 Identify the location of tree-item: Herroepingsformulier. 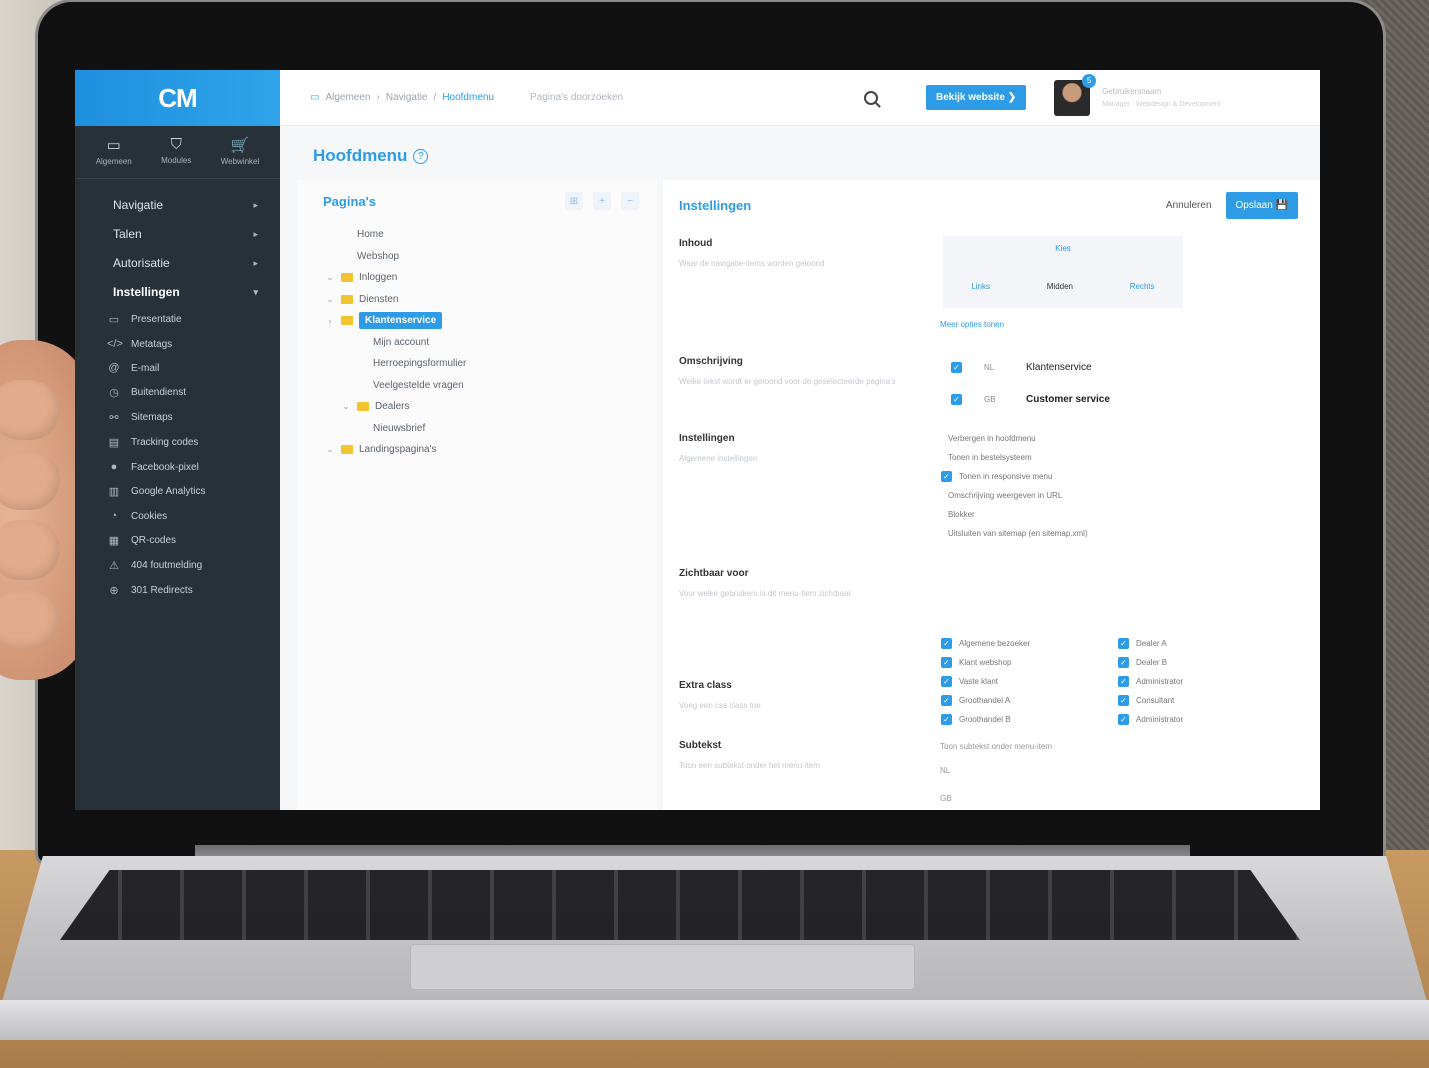
(491, 364).